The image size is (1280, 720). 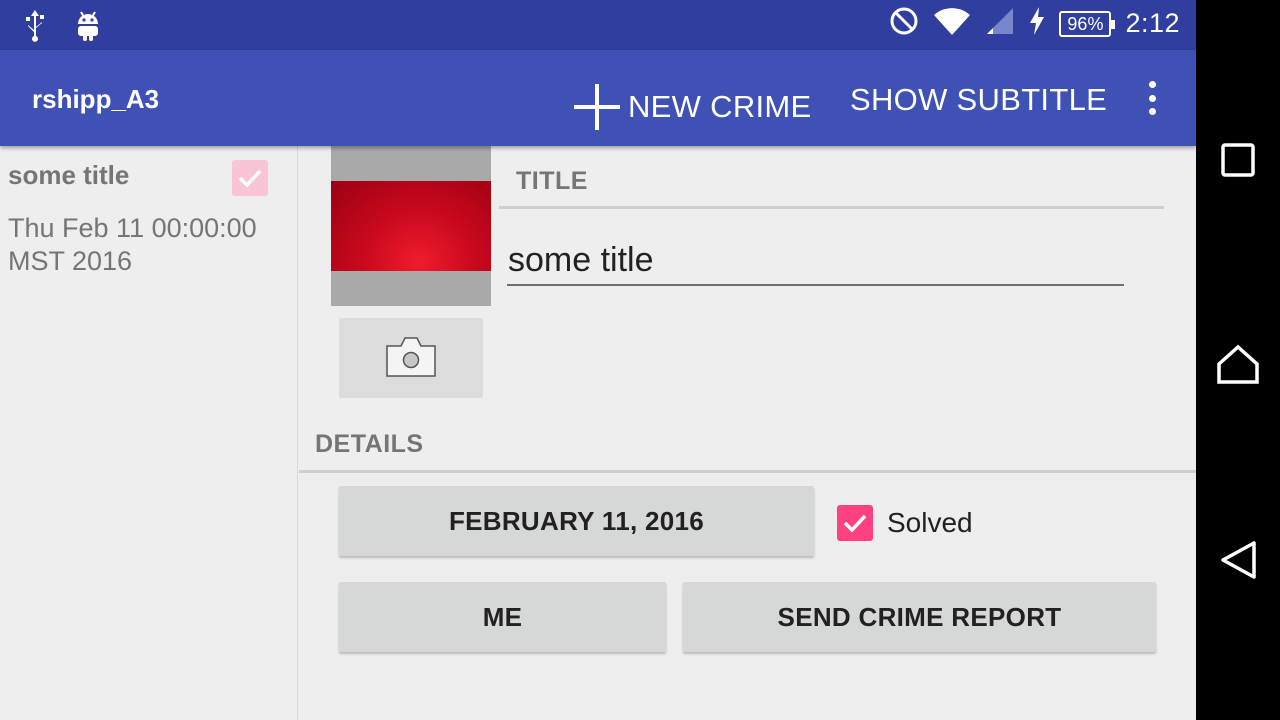 I want to click on charging-icon, so click(x=1037, y=23).